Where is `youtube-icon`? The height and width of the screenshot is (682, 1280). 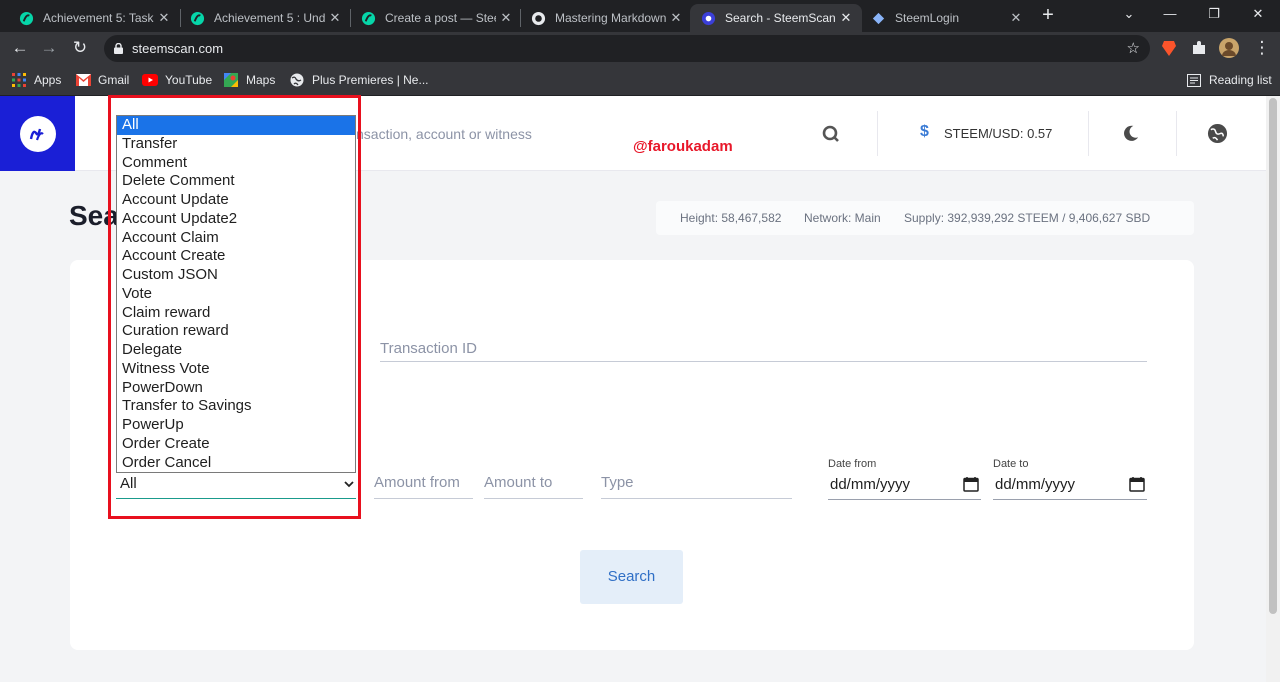
youtube-icon is located at coordinates (150, 80).